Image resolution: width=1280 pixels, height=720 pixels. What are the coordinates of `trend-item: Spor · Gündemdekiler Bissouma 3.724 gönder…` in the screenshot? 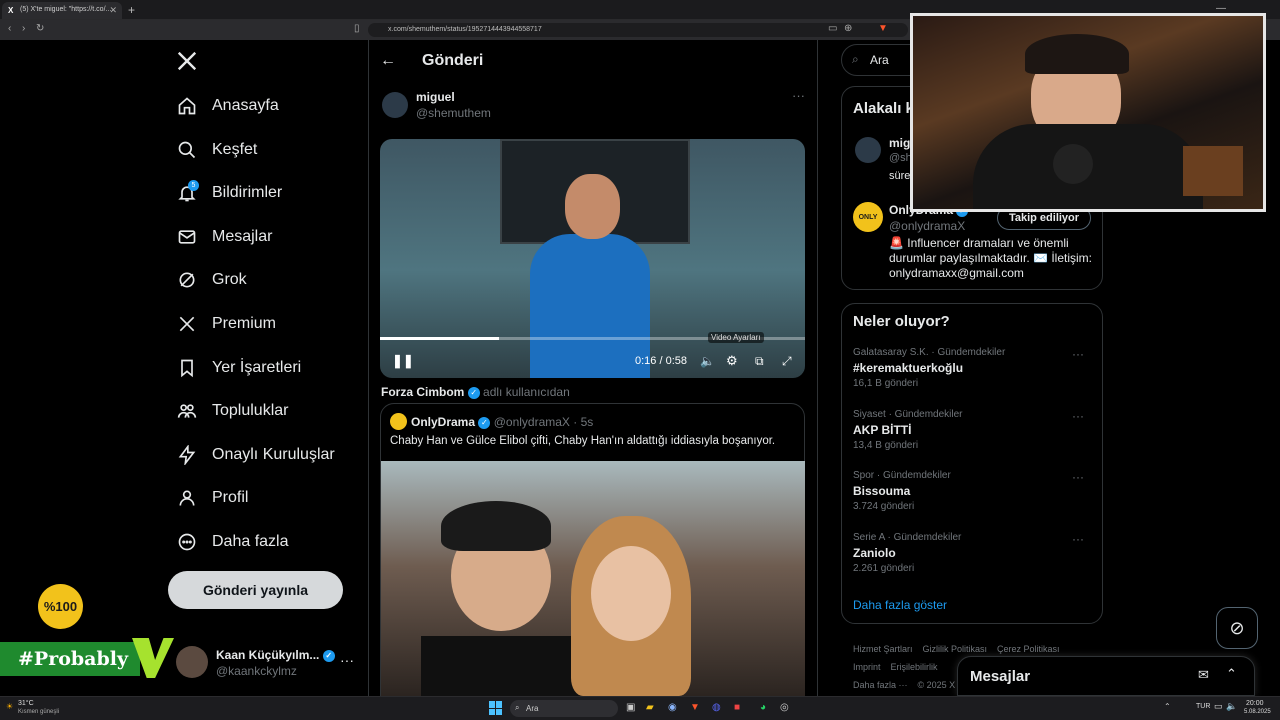 It's located at (975, 491).